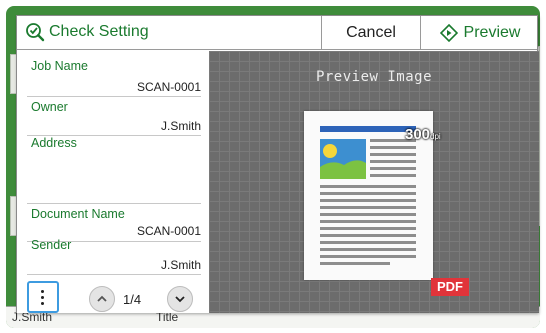 The width and height of the screenshot is (546, 333). I want to click on menu-dots-icon, so click(43, 297).